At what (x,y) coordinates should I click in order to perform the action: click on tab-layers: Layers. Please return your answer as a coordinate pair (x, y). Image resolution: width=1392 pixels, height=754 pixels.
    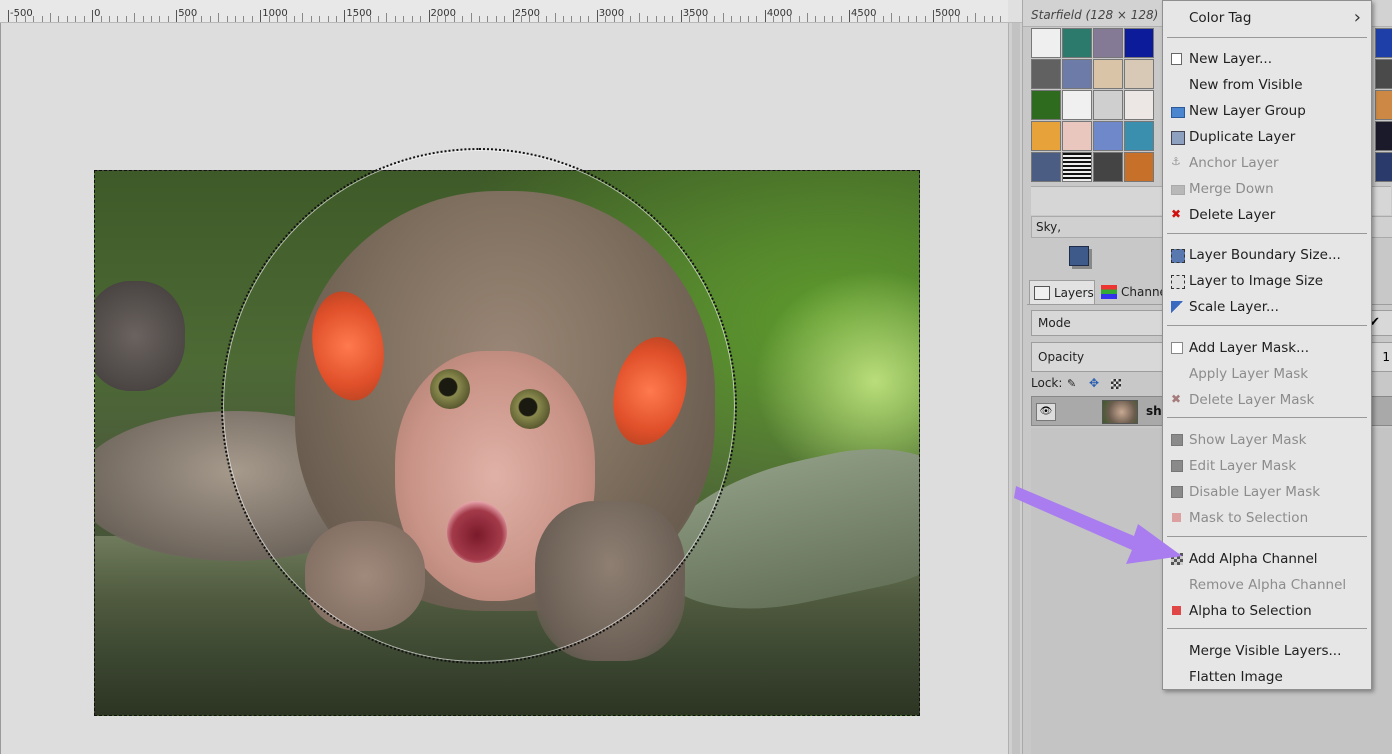
    Looking at the image, I should click on (1062, 292).